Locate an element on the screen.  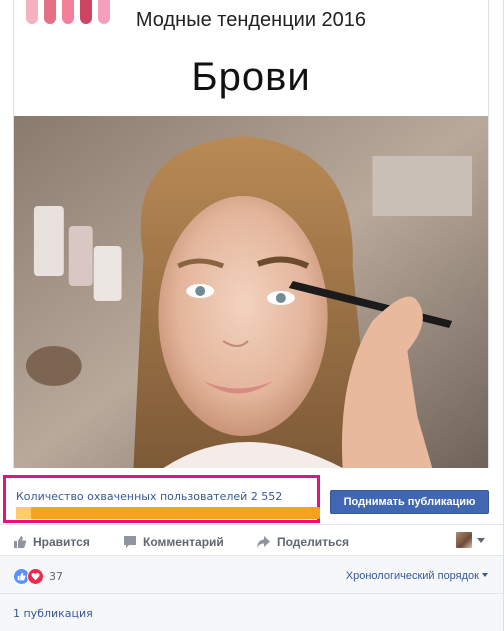
comment-label: Комментарий is located at coordinates (183, 542).